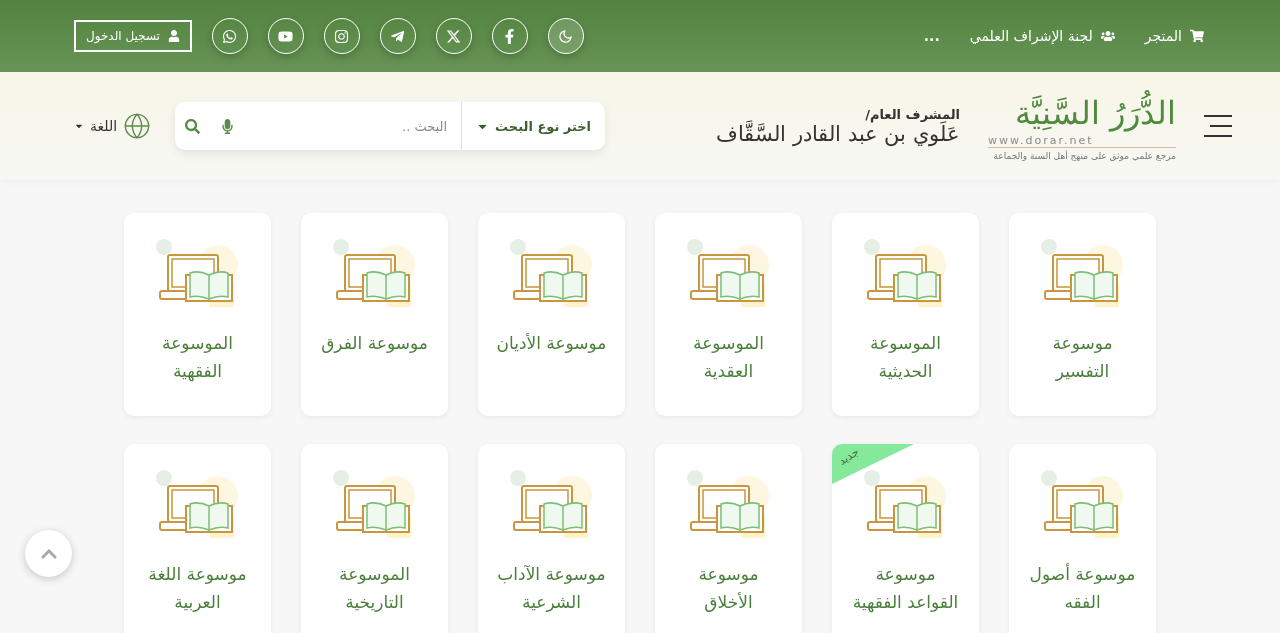 The width and height of the screenshot is (1280, 633). What do you see at coordinates (374, 538) in the screenshot?
I see `encyclopedia-card: الموسوعة التاريخية` at bounding box center [374, 538].